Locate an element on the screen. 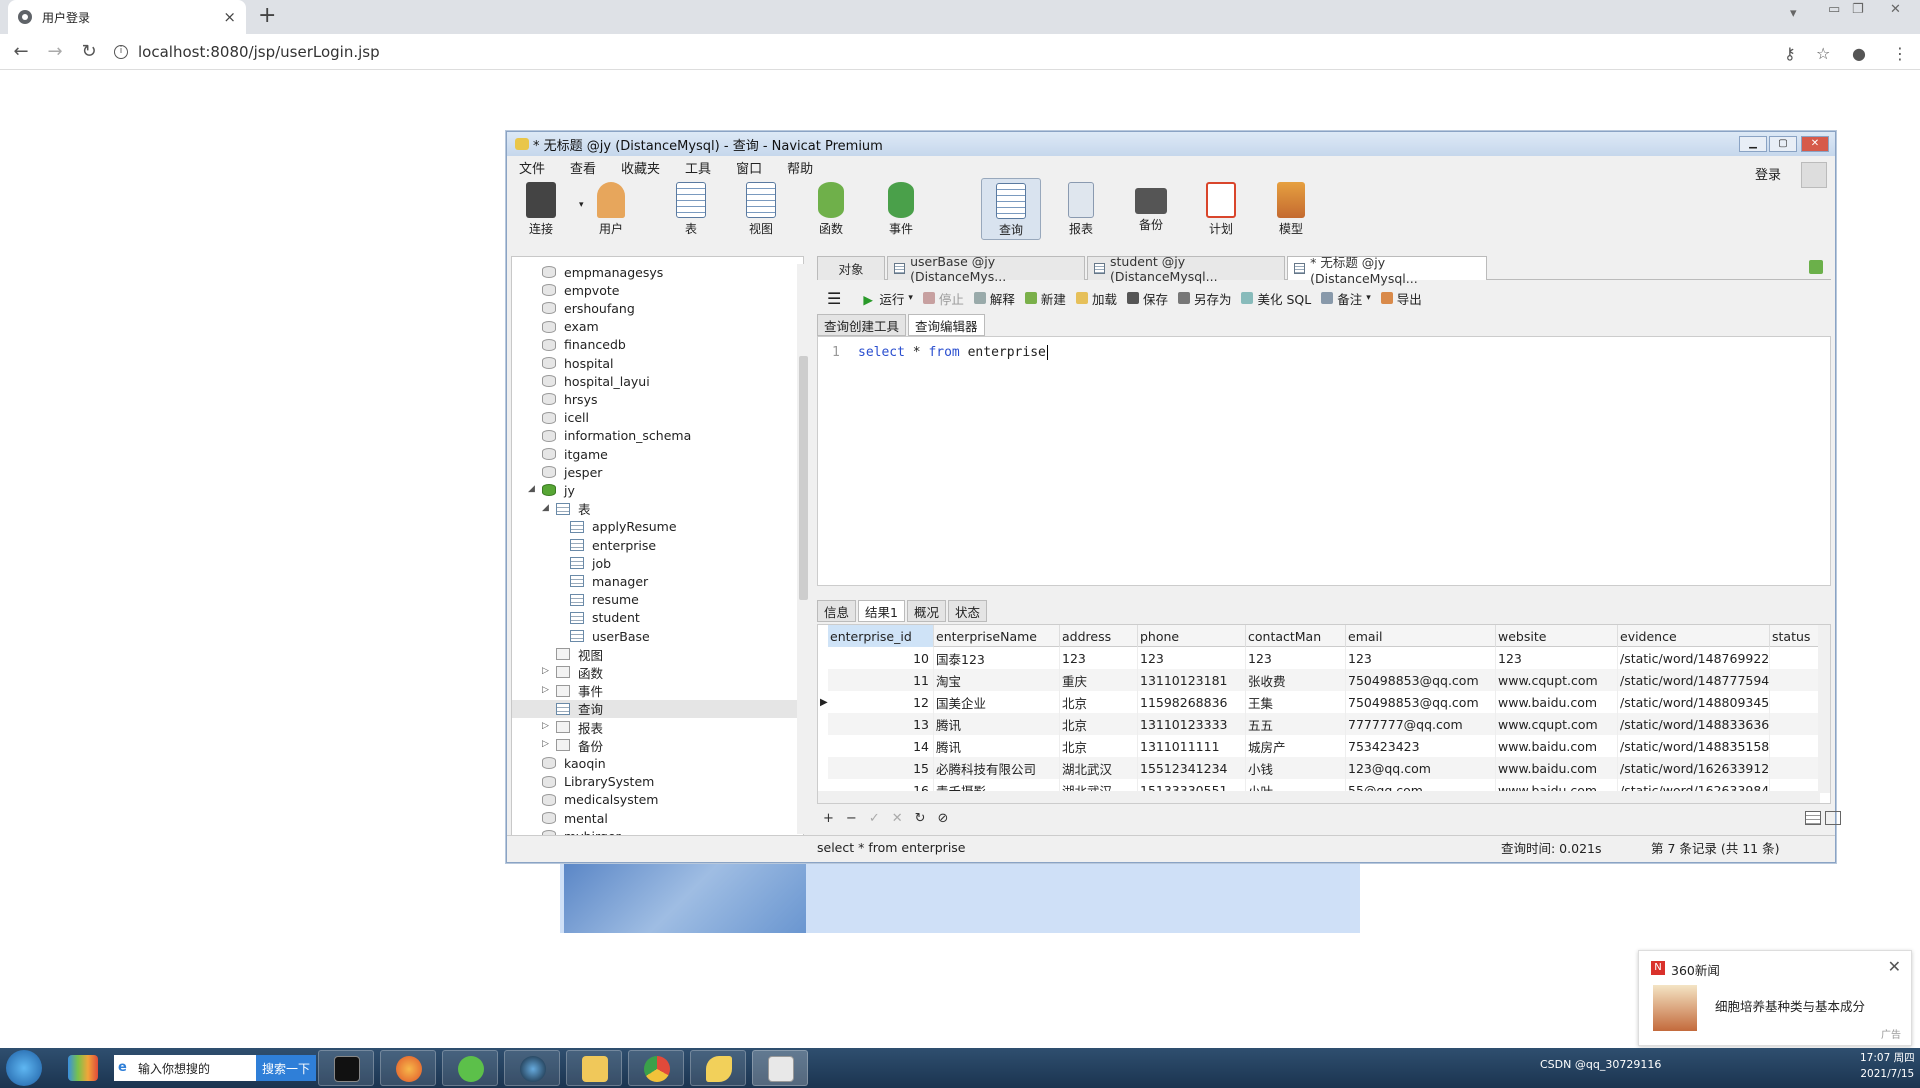 This screenshot has width=1920, height=1088. tree-db-empmanagesys: empmanagesys is located at coordinates (602, 272).